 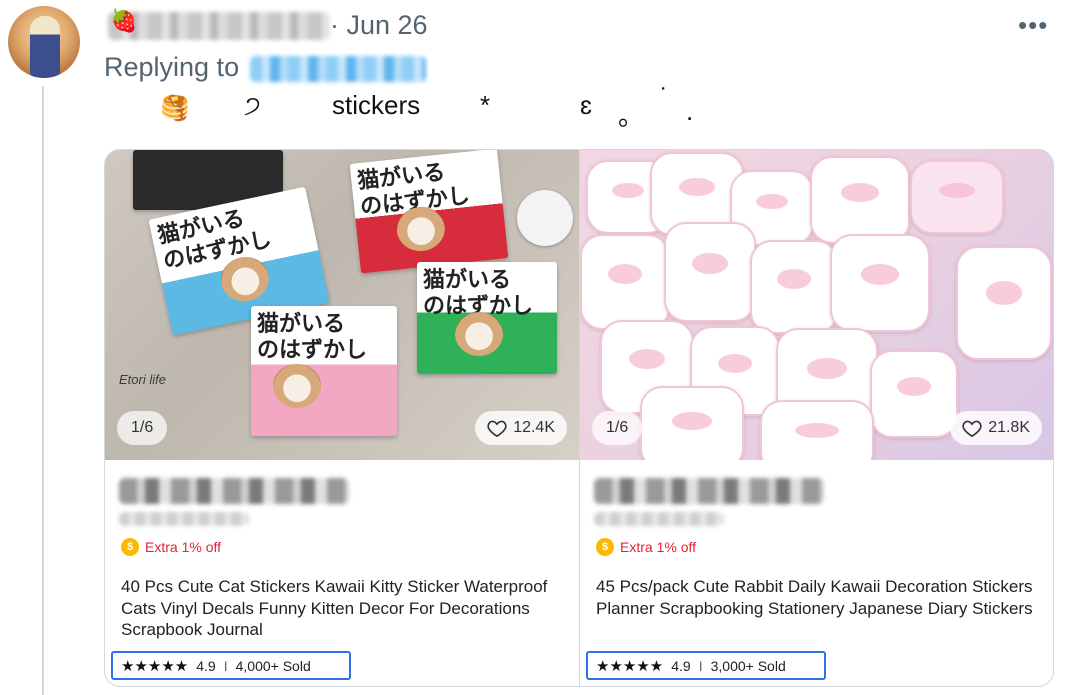 I want to click on tweet-glyph: 。, so click(x=631, y=116).